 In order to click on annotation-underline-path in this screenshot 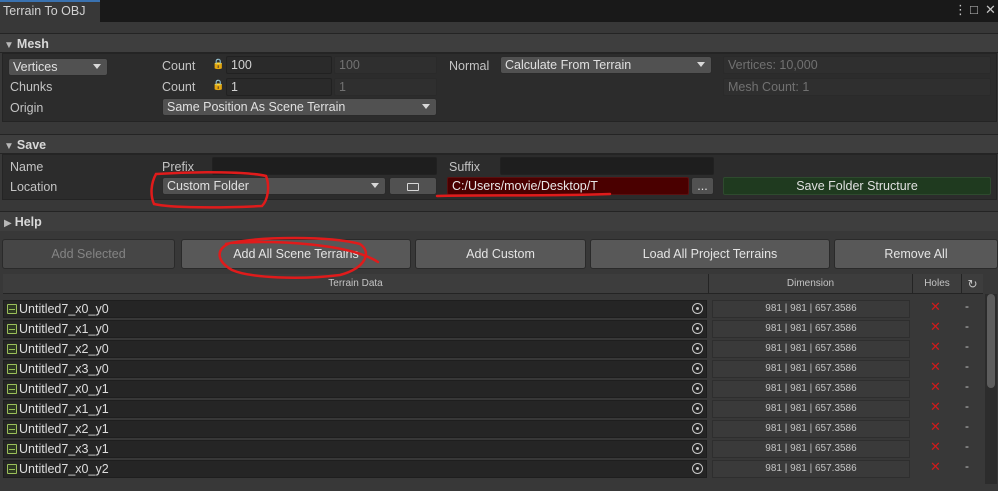, I will do `click(523, 195)`.